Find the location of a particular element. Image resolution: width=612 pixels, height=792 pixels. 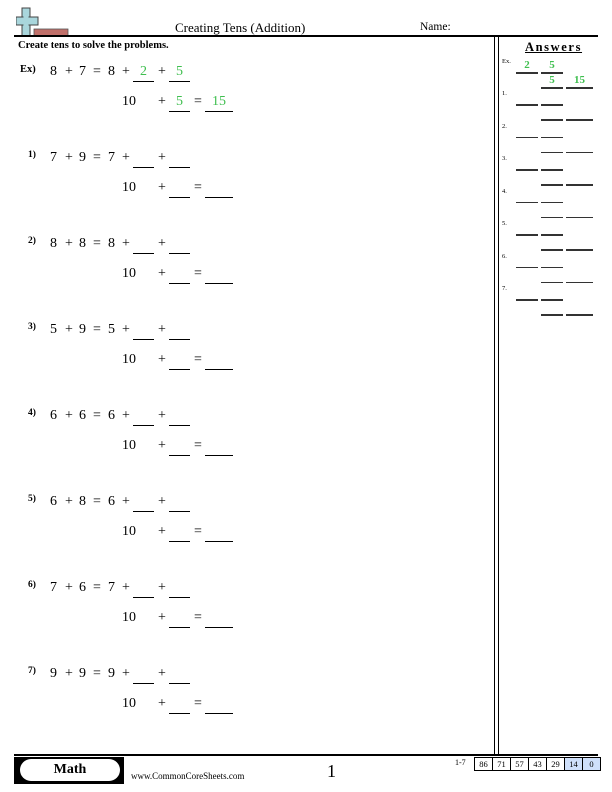

addend-a: 9 is located at coordinates (53, 673).